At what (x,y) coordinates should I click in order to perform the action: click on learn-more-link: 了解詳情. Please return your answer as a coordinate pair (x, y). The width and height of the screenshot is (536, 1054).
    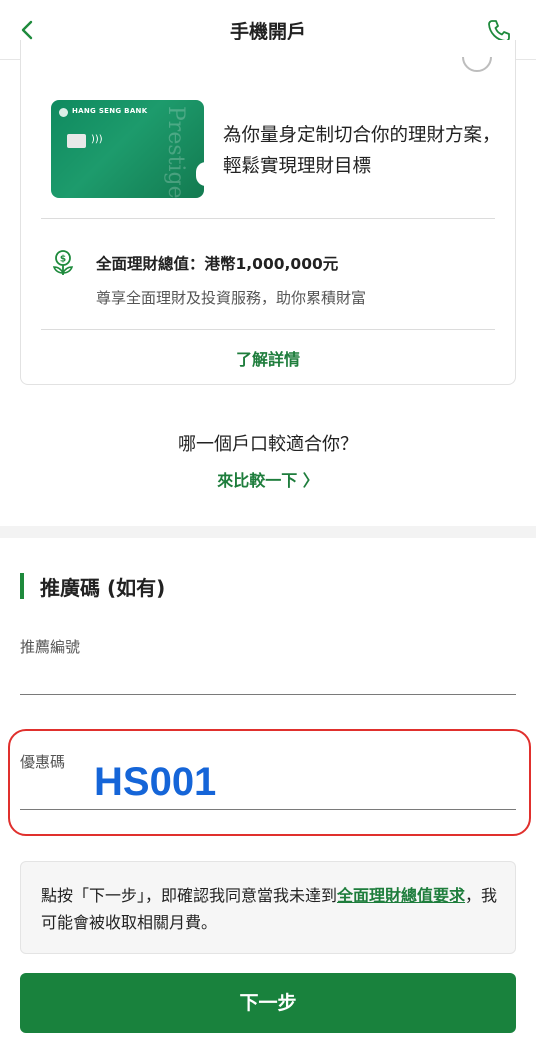
    Looking at the image, I should click on (268, 358).